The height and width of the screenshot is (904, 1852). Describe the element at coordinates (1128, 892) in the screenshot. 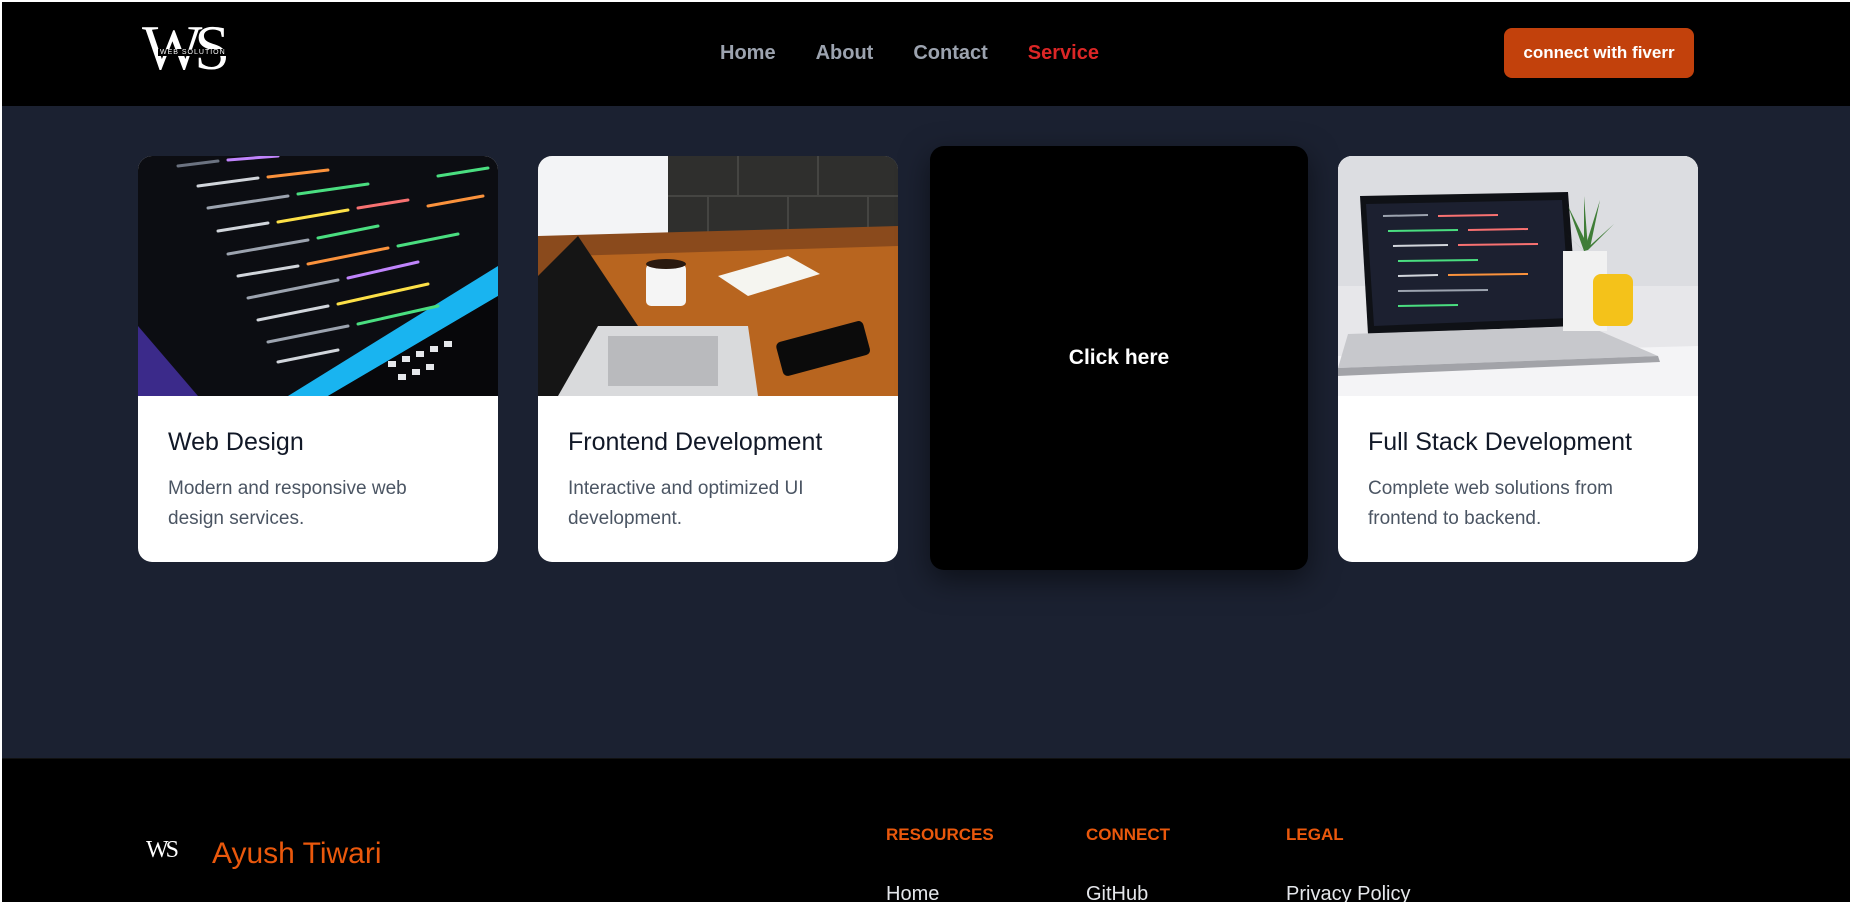

I see `footer-link-github: GitHub` at that location.